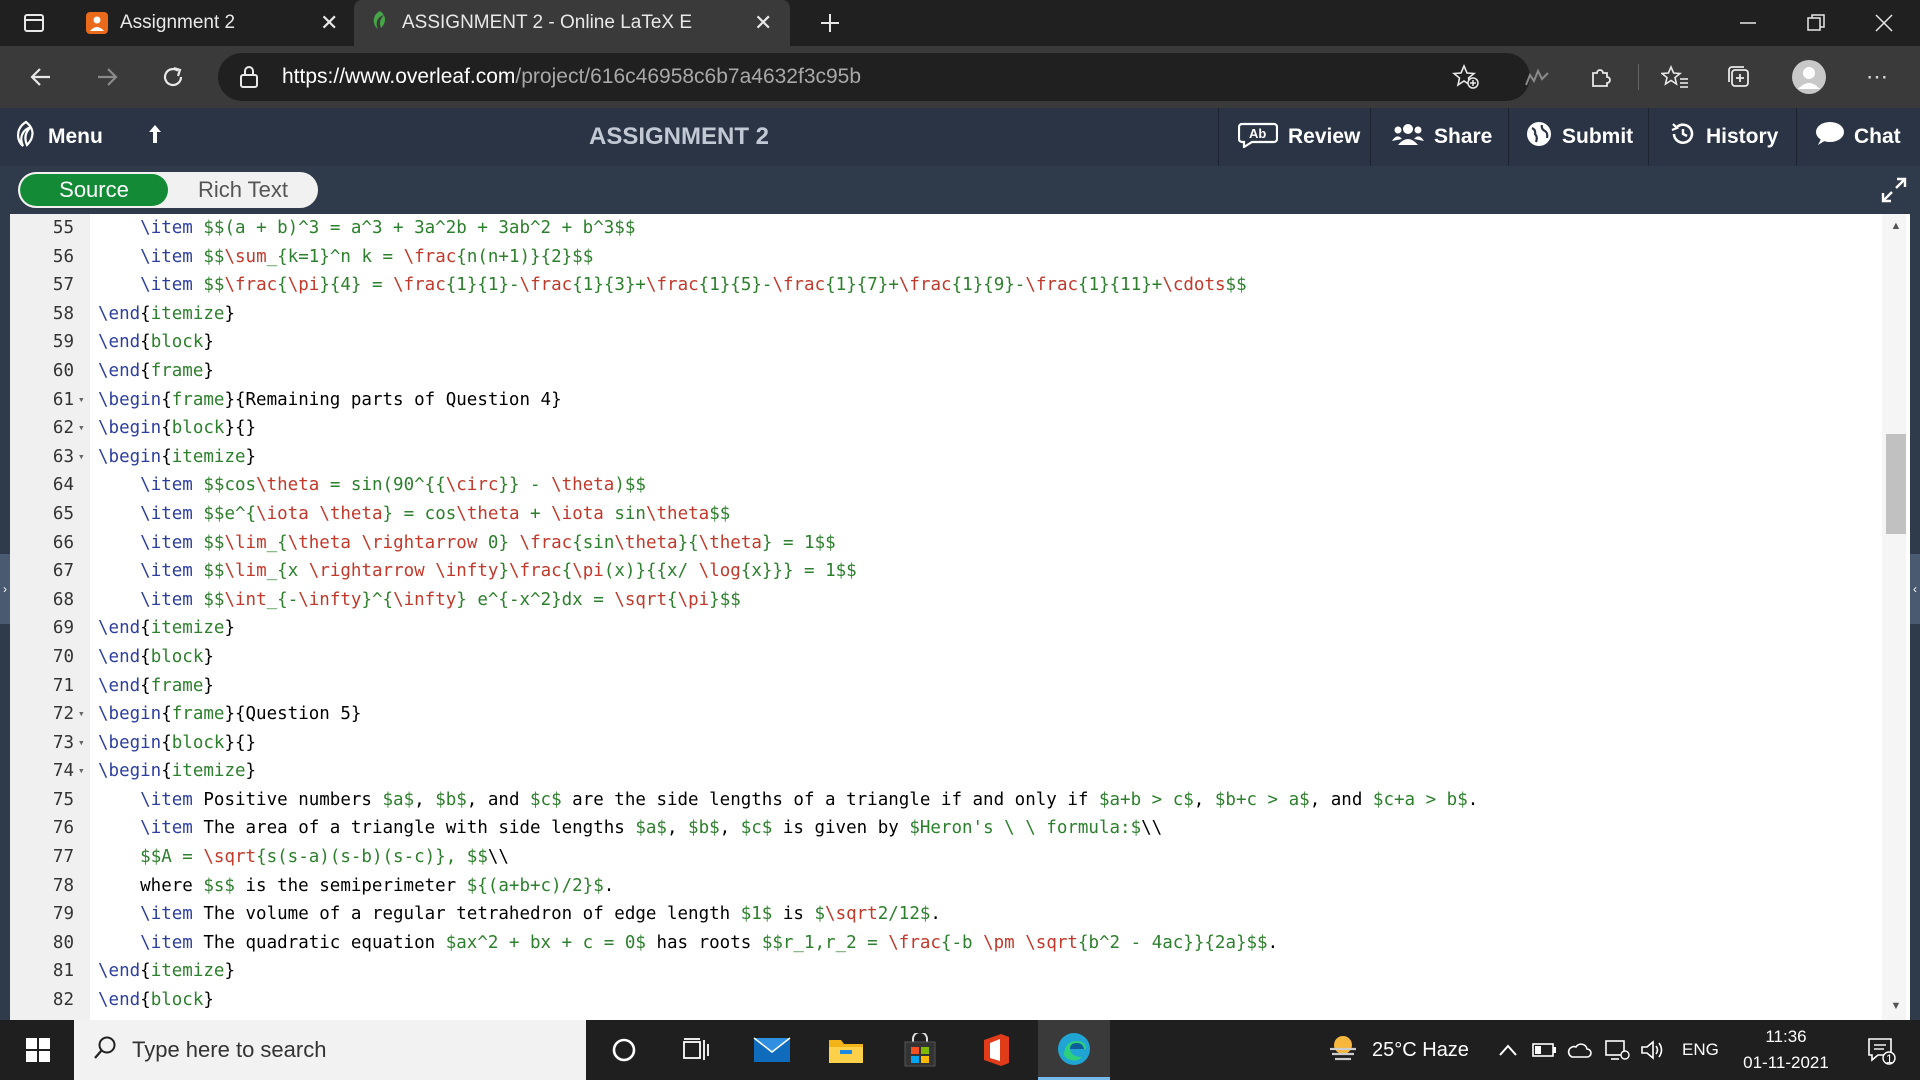 The image size is (1920, 1080). I want to click on windows-start-icon, so click(38, 1050).